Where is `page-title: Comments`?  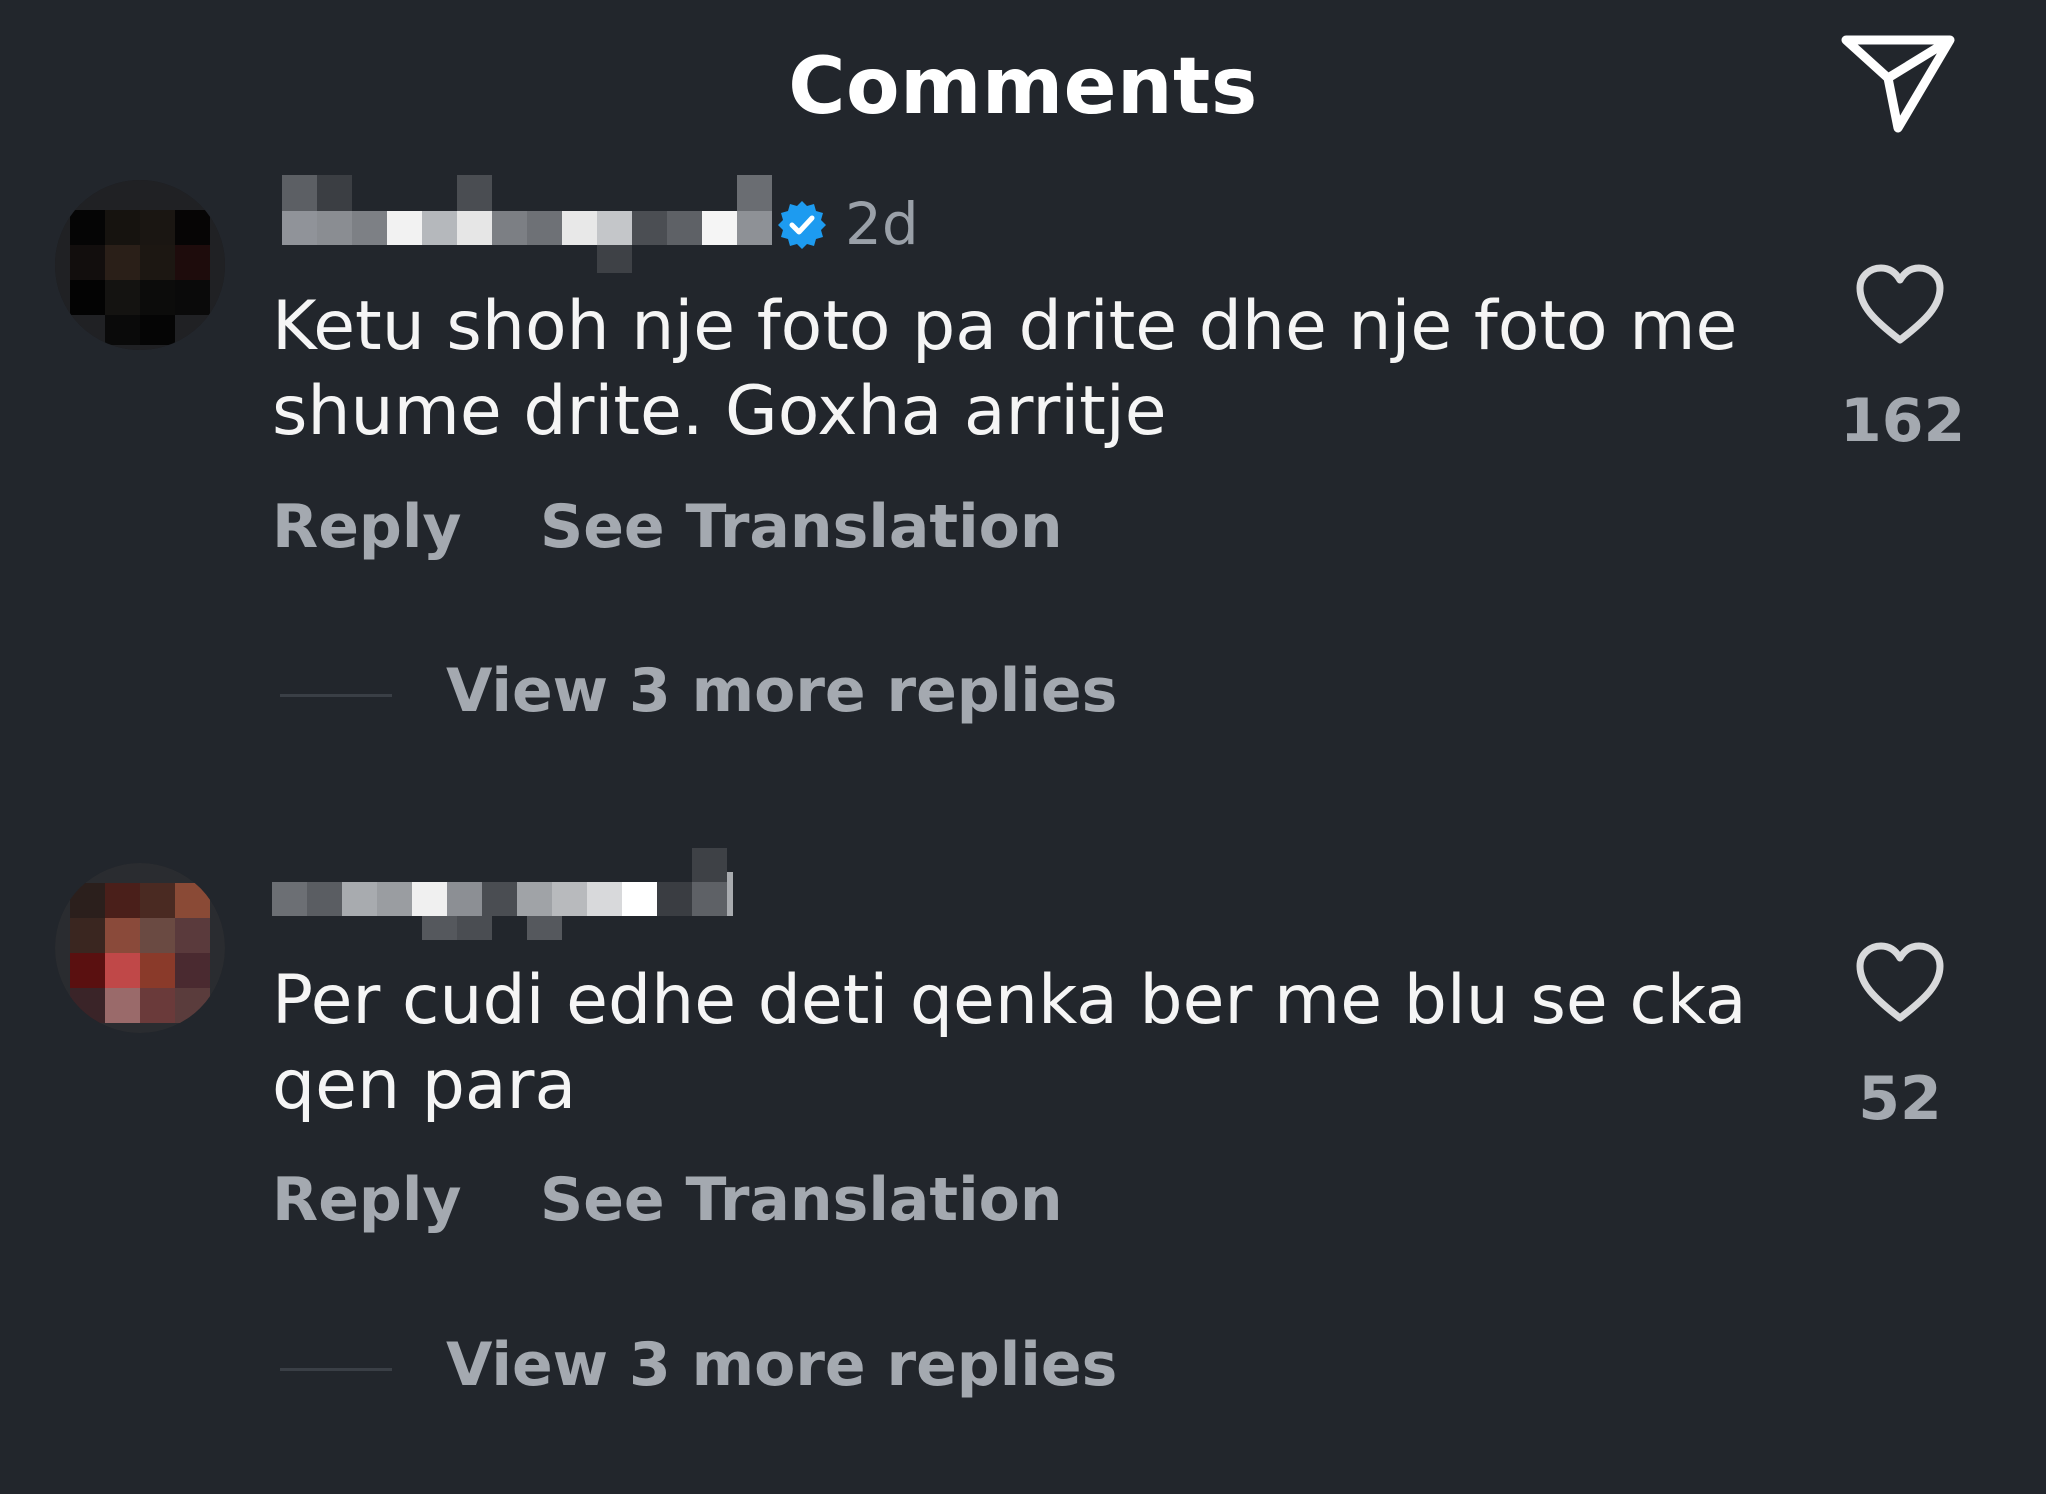 page-title: Comments is located at coordinates (1023, 87).